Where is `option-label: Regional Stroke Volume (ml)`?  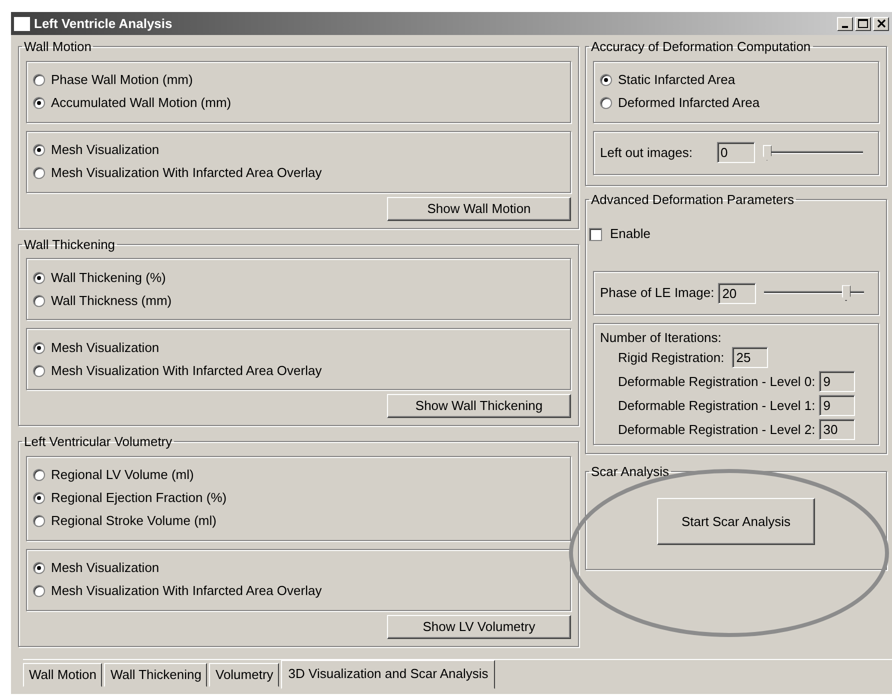 option-label: Regional Stroke Volume (ml) is located at coordinates (133, 521).